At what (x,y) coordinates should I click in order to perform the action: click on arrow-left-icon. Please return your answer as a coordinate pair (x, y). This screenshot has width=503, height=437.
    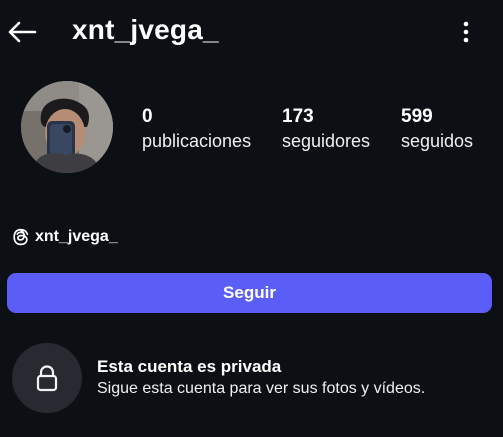
    Looking at the image, I should click on (22, 32).